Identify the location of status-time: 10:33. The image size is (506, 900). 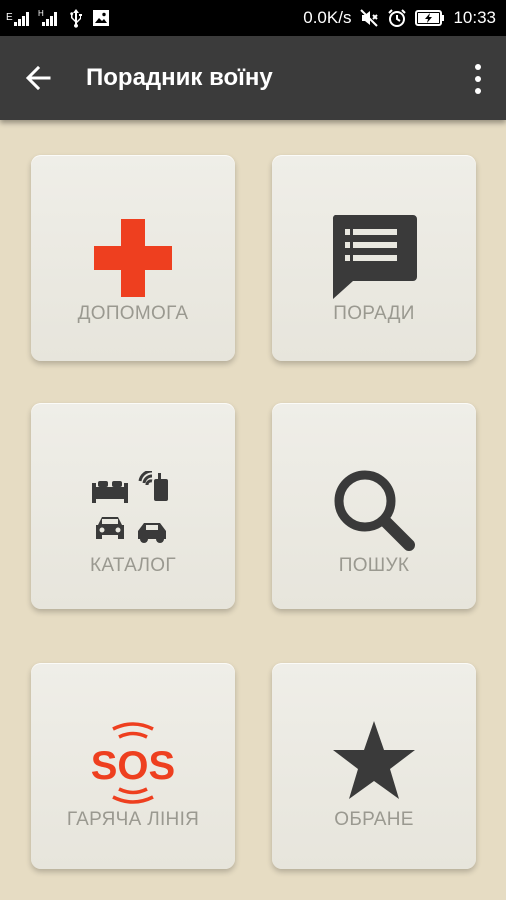
(474, 17).